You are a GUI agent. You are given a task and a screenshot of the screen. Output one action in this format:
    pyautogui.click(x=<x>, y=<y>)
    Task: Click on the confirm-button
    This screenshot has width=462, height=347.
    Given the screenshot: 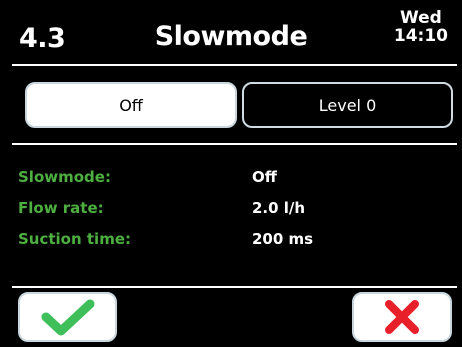 What is the action you would take?
    pyautogui.click(x=67, y=317)
    